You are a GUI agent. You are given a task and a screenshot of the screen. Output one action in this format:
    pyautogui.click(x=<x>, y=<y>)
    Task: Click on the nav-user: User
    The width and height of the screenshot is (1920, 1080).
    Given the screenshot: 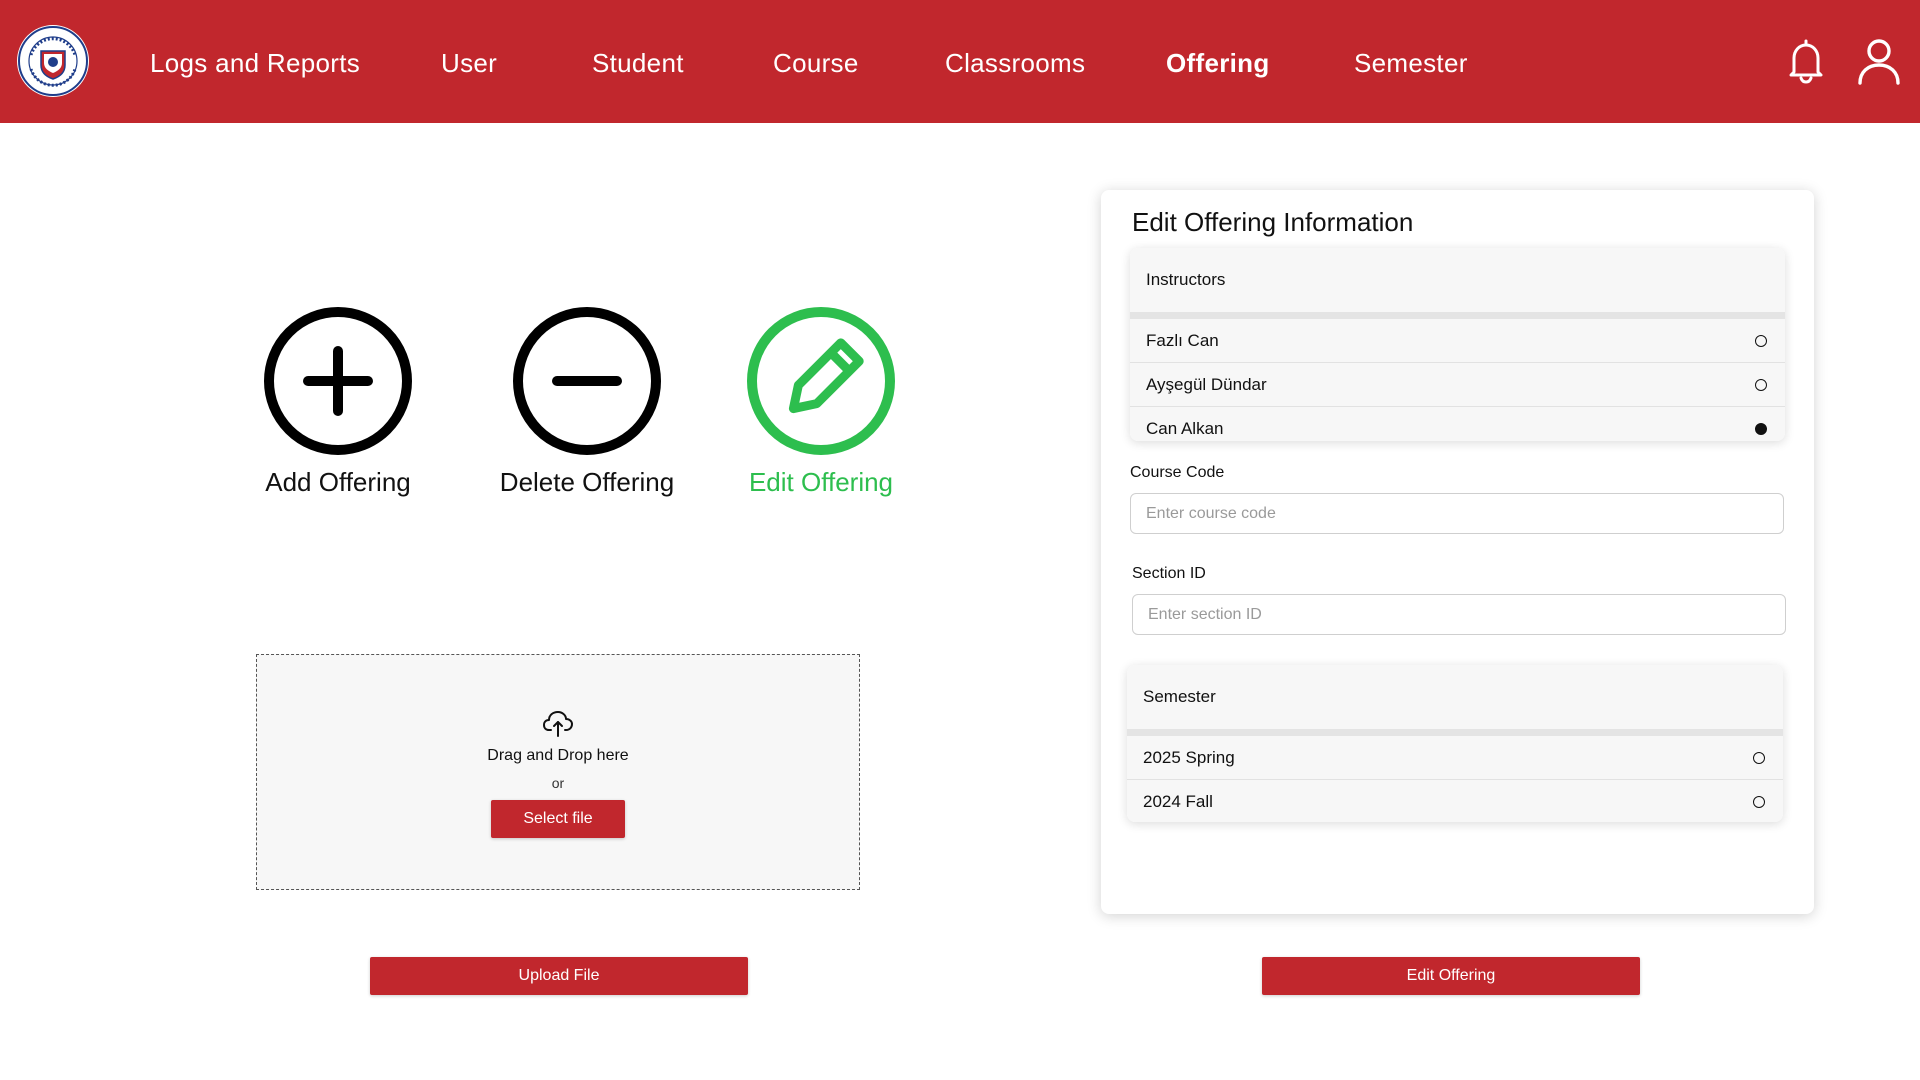 What is the action you would take?
    pyautogui.click(x=469, y=63)
    